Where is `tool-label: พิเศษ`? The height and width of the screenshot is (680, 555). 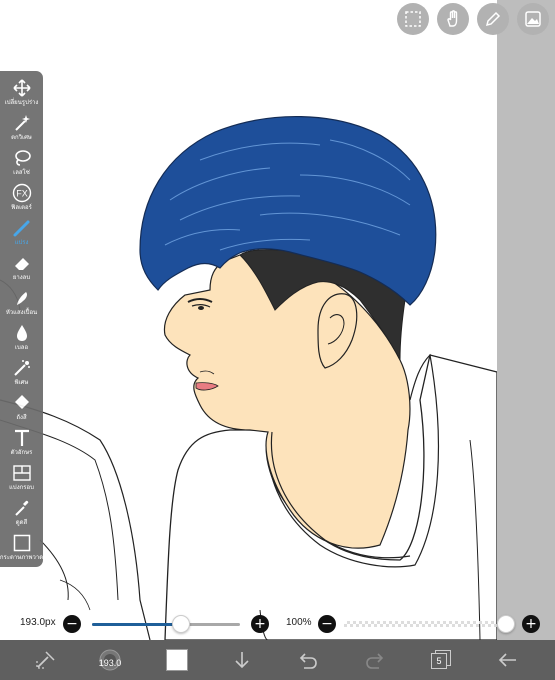
tool-label: พิเศษ is located at coordinates (21, 382).